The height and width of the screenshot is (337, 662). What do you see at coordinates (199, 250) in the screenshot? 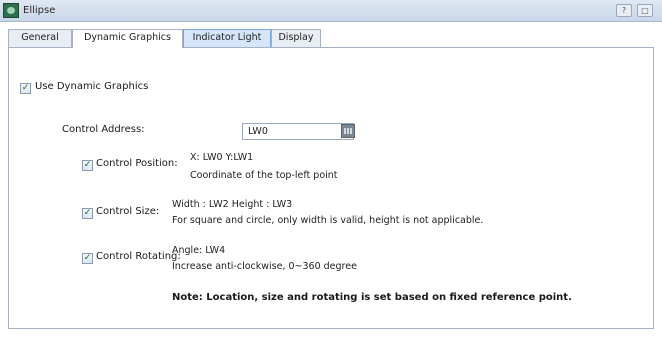
I see `rotating-address-text: Angle: LW4` at bounding box center [199, 250].